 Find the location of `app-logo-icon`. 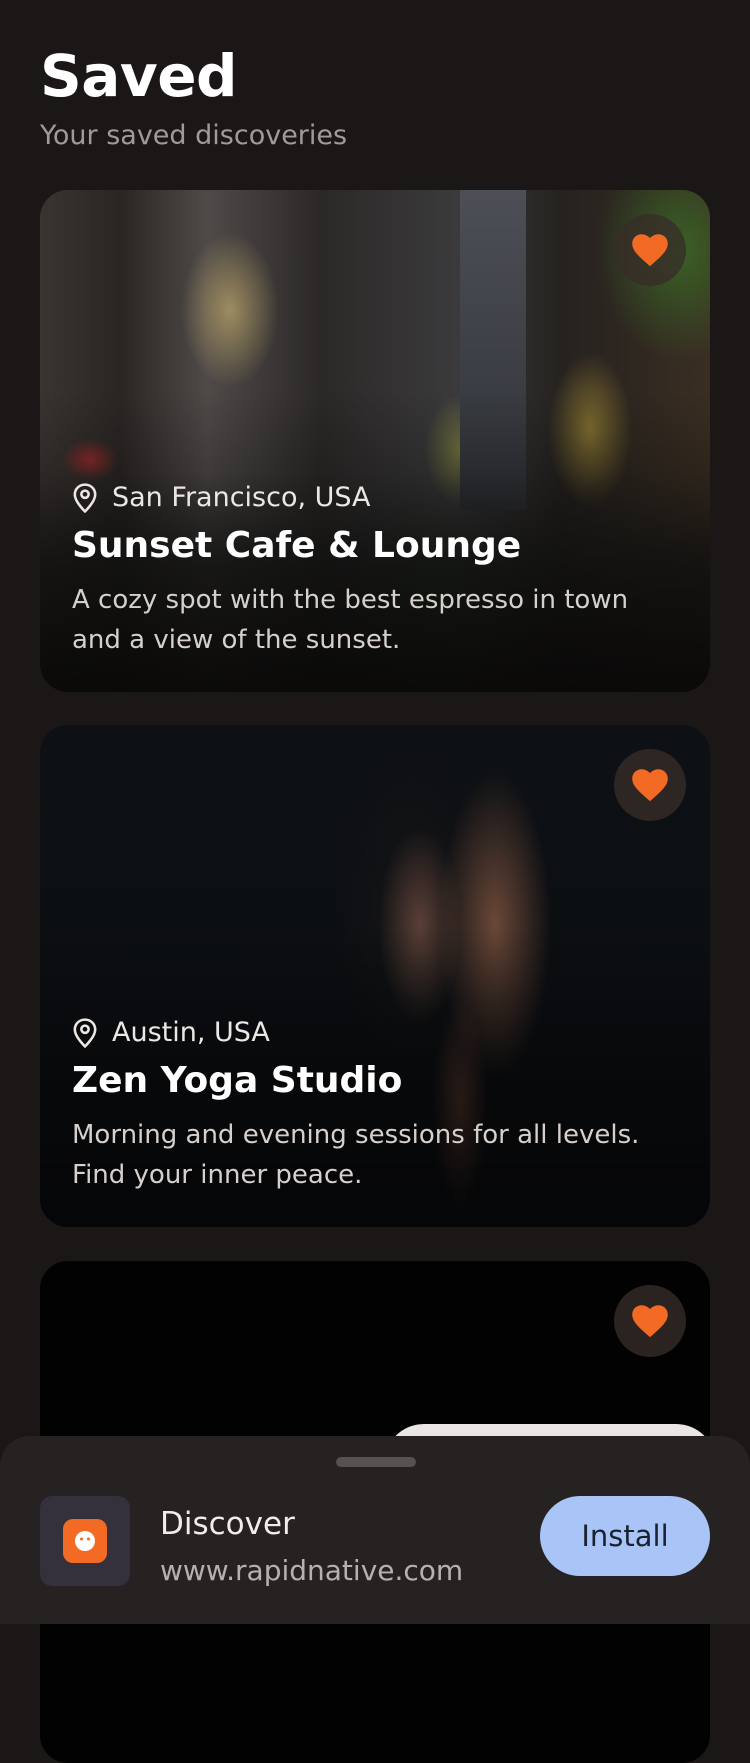

app-logo-icon is located at coordinates (85, 1541).